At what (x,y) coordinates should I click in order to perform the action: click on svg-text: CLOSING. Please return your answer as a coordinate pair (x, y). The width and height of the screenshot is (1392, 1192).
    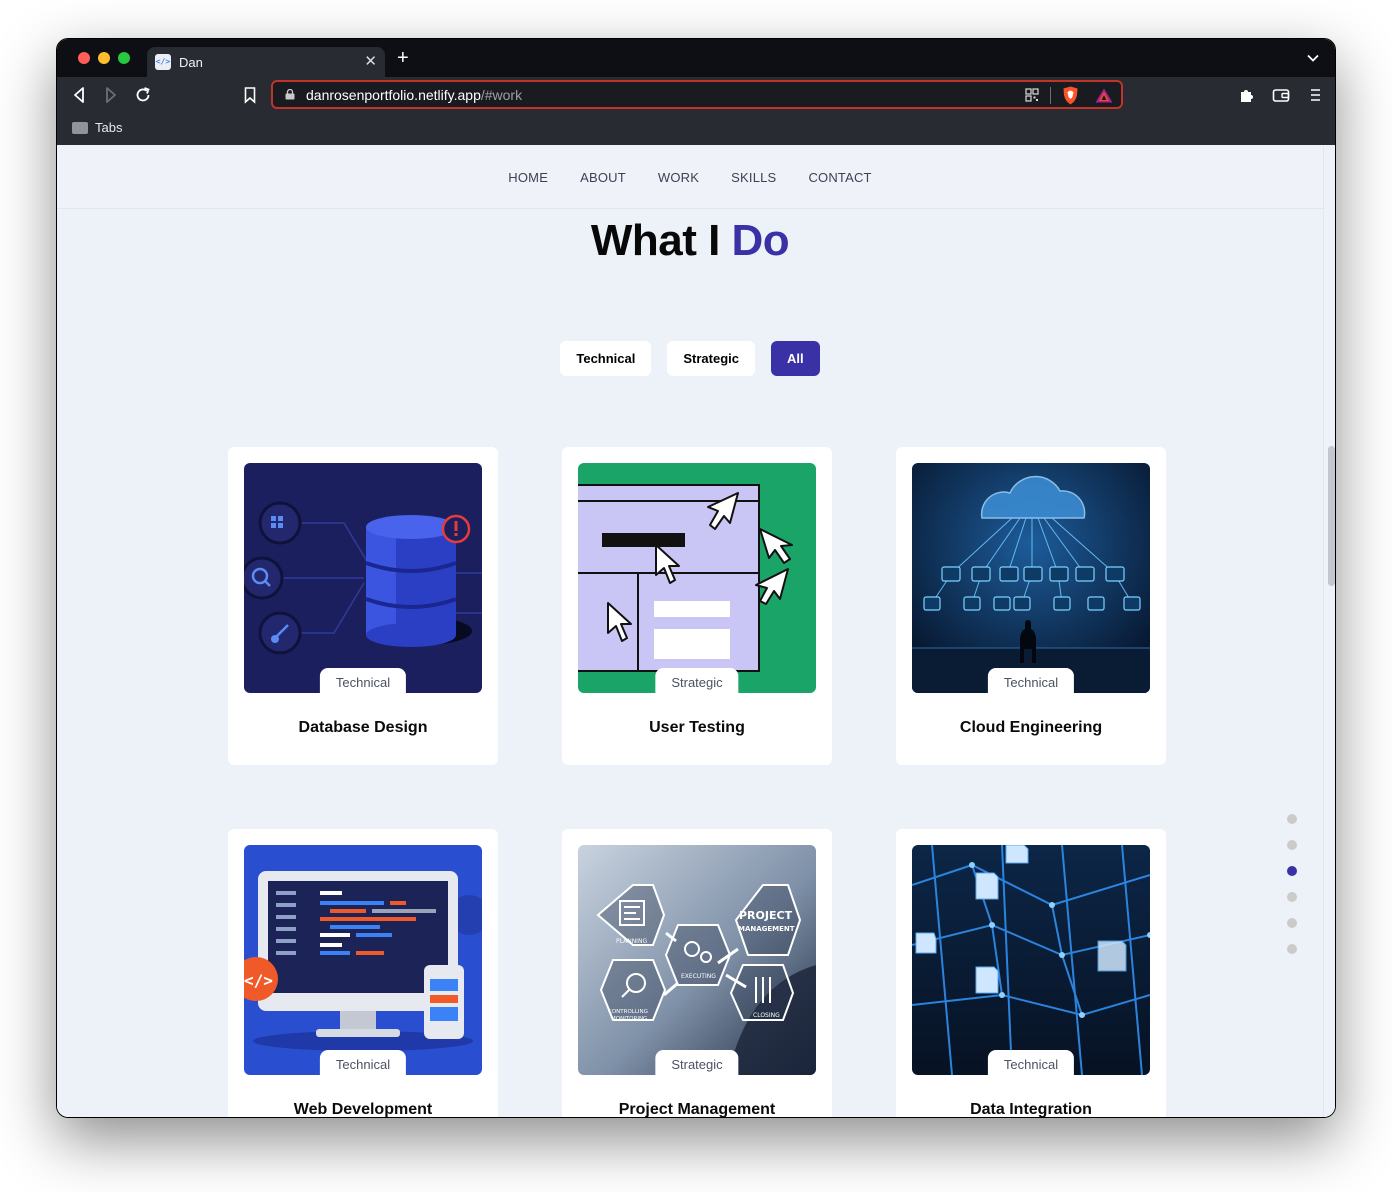
    Looking at the image, I should click on (766, 1015).